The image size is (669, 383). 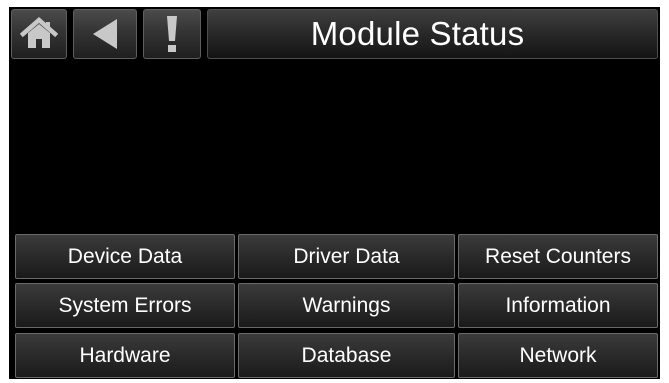 I want to click on driver-data-button: Driver Data, so click(x=346, y=256).